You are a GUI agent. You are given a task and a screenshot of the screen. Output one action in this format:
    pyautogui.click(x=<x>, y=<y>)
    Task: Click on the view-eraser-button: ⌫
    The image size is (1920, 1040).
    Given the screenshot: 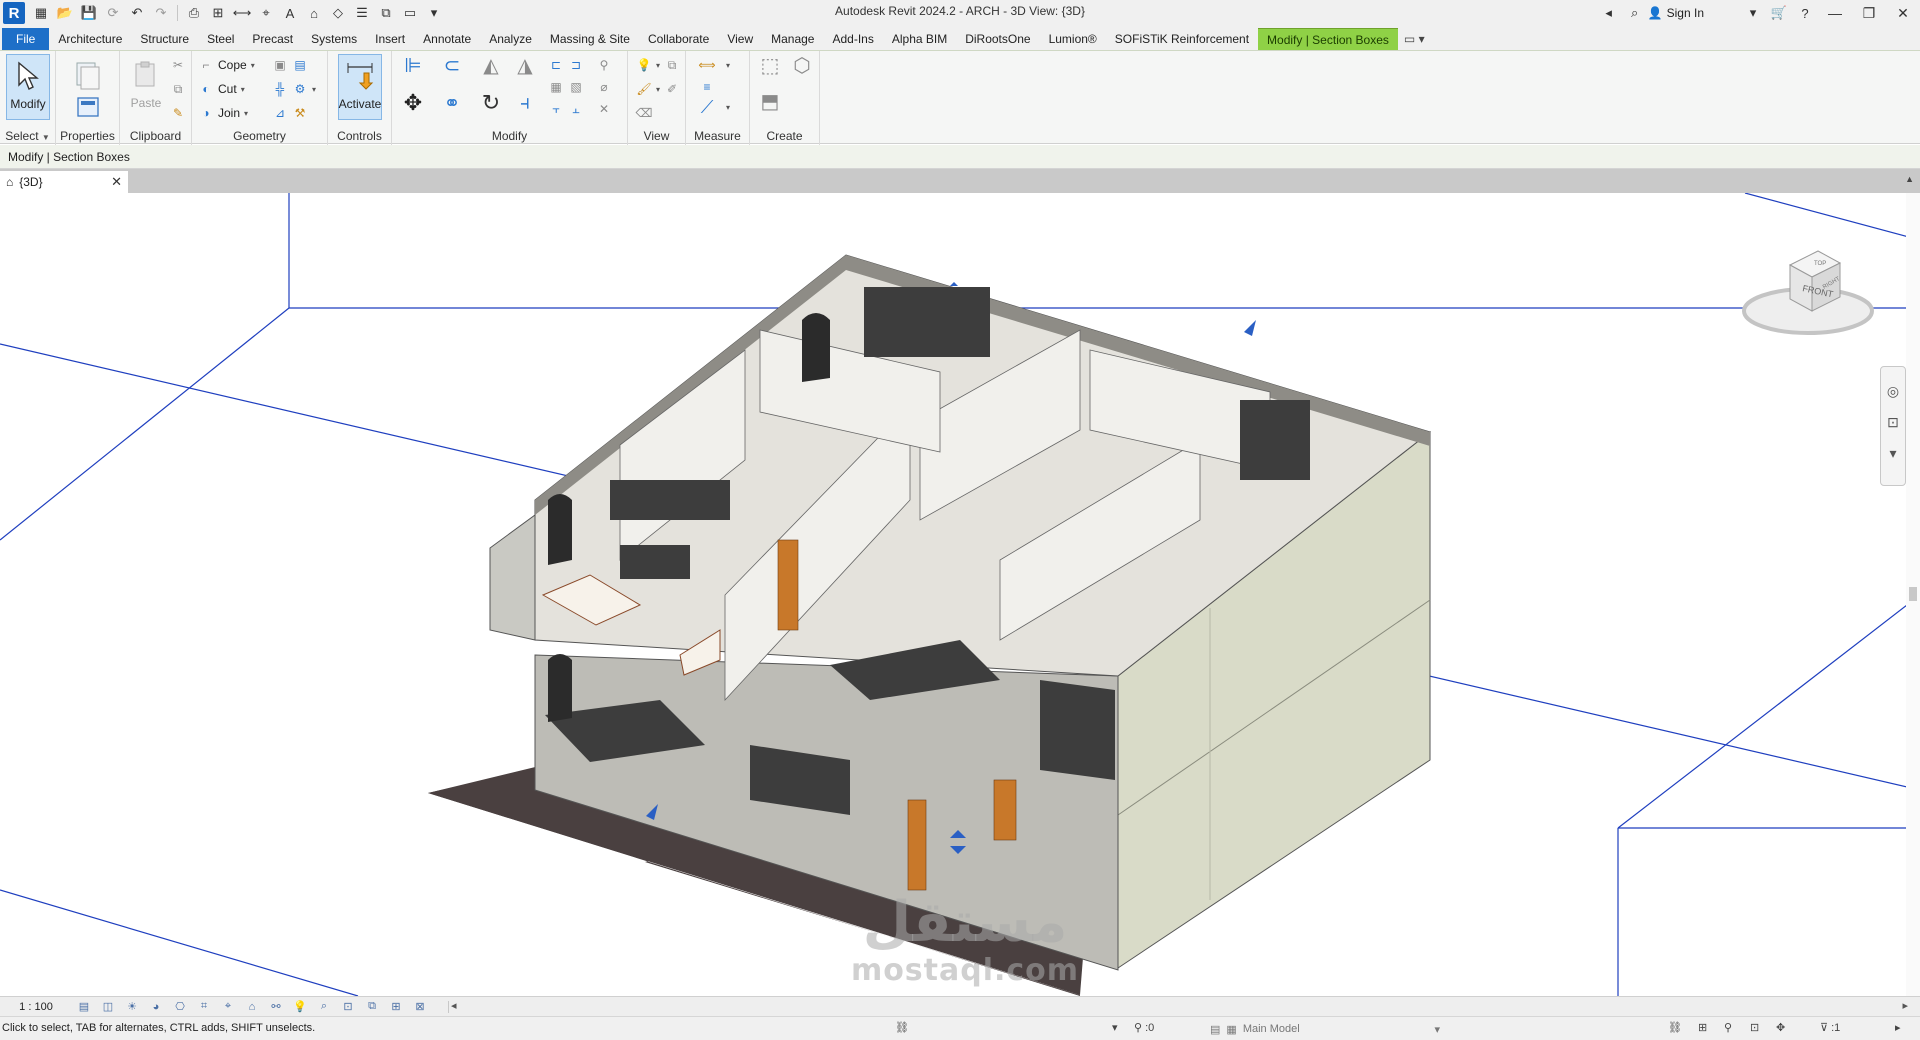 What is the action you would take?
    pyautogui.click(x=644, y=113)
    